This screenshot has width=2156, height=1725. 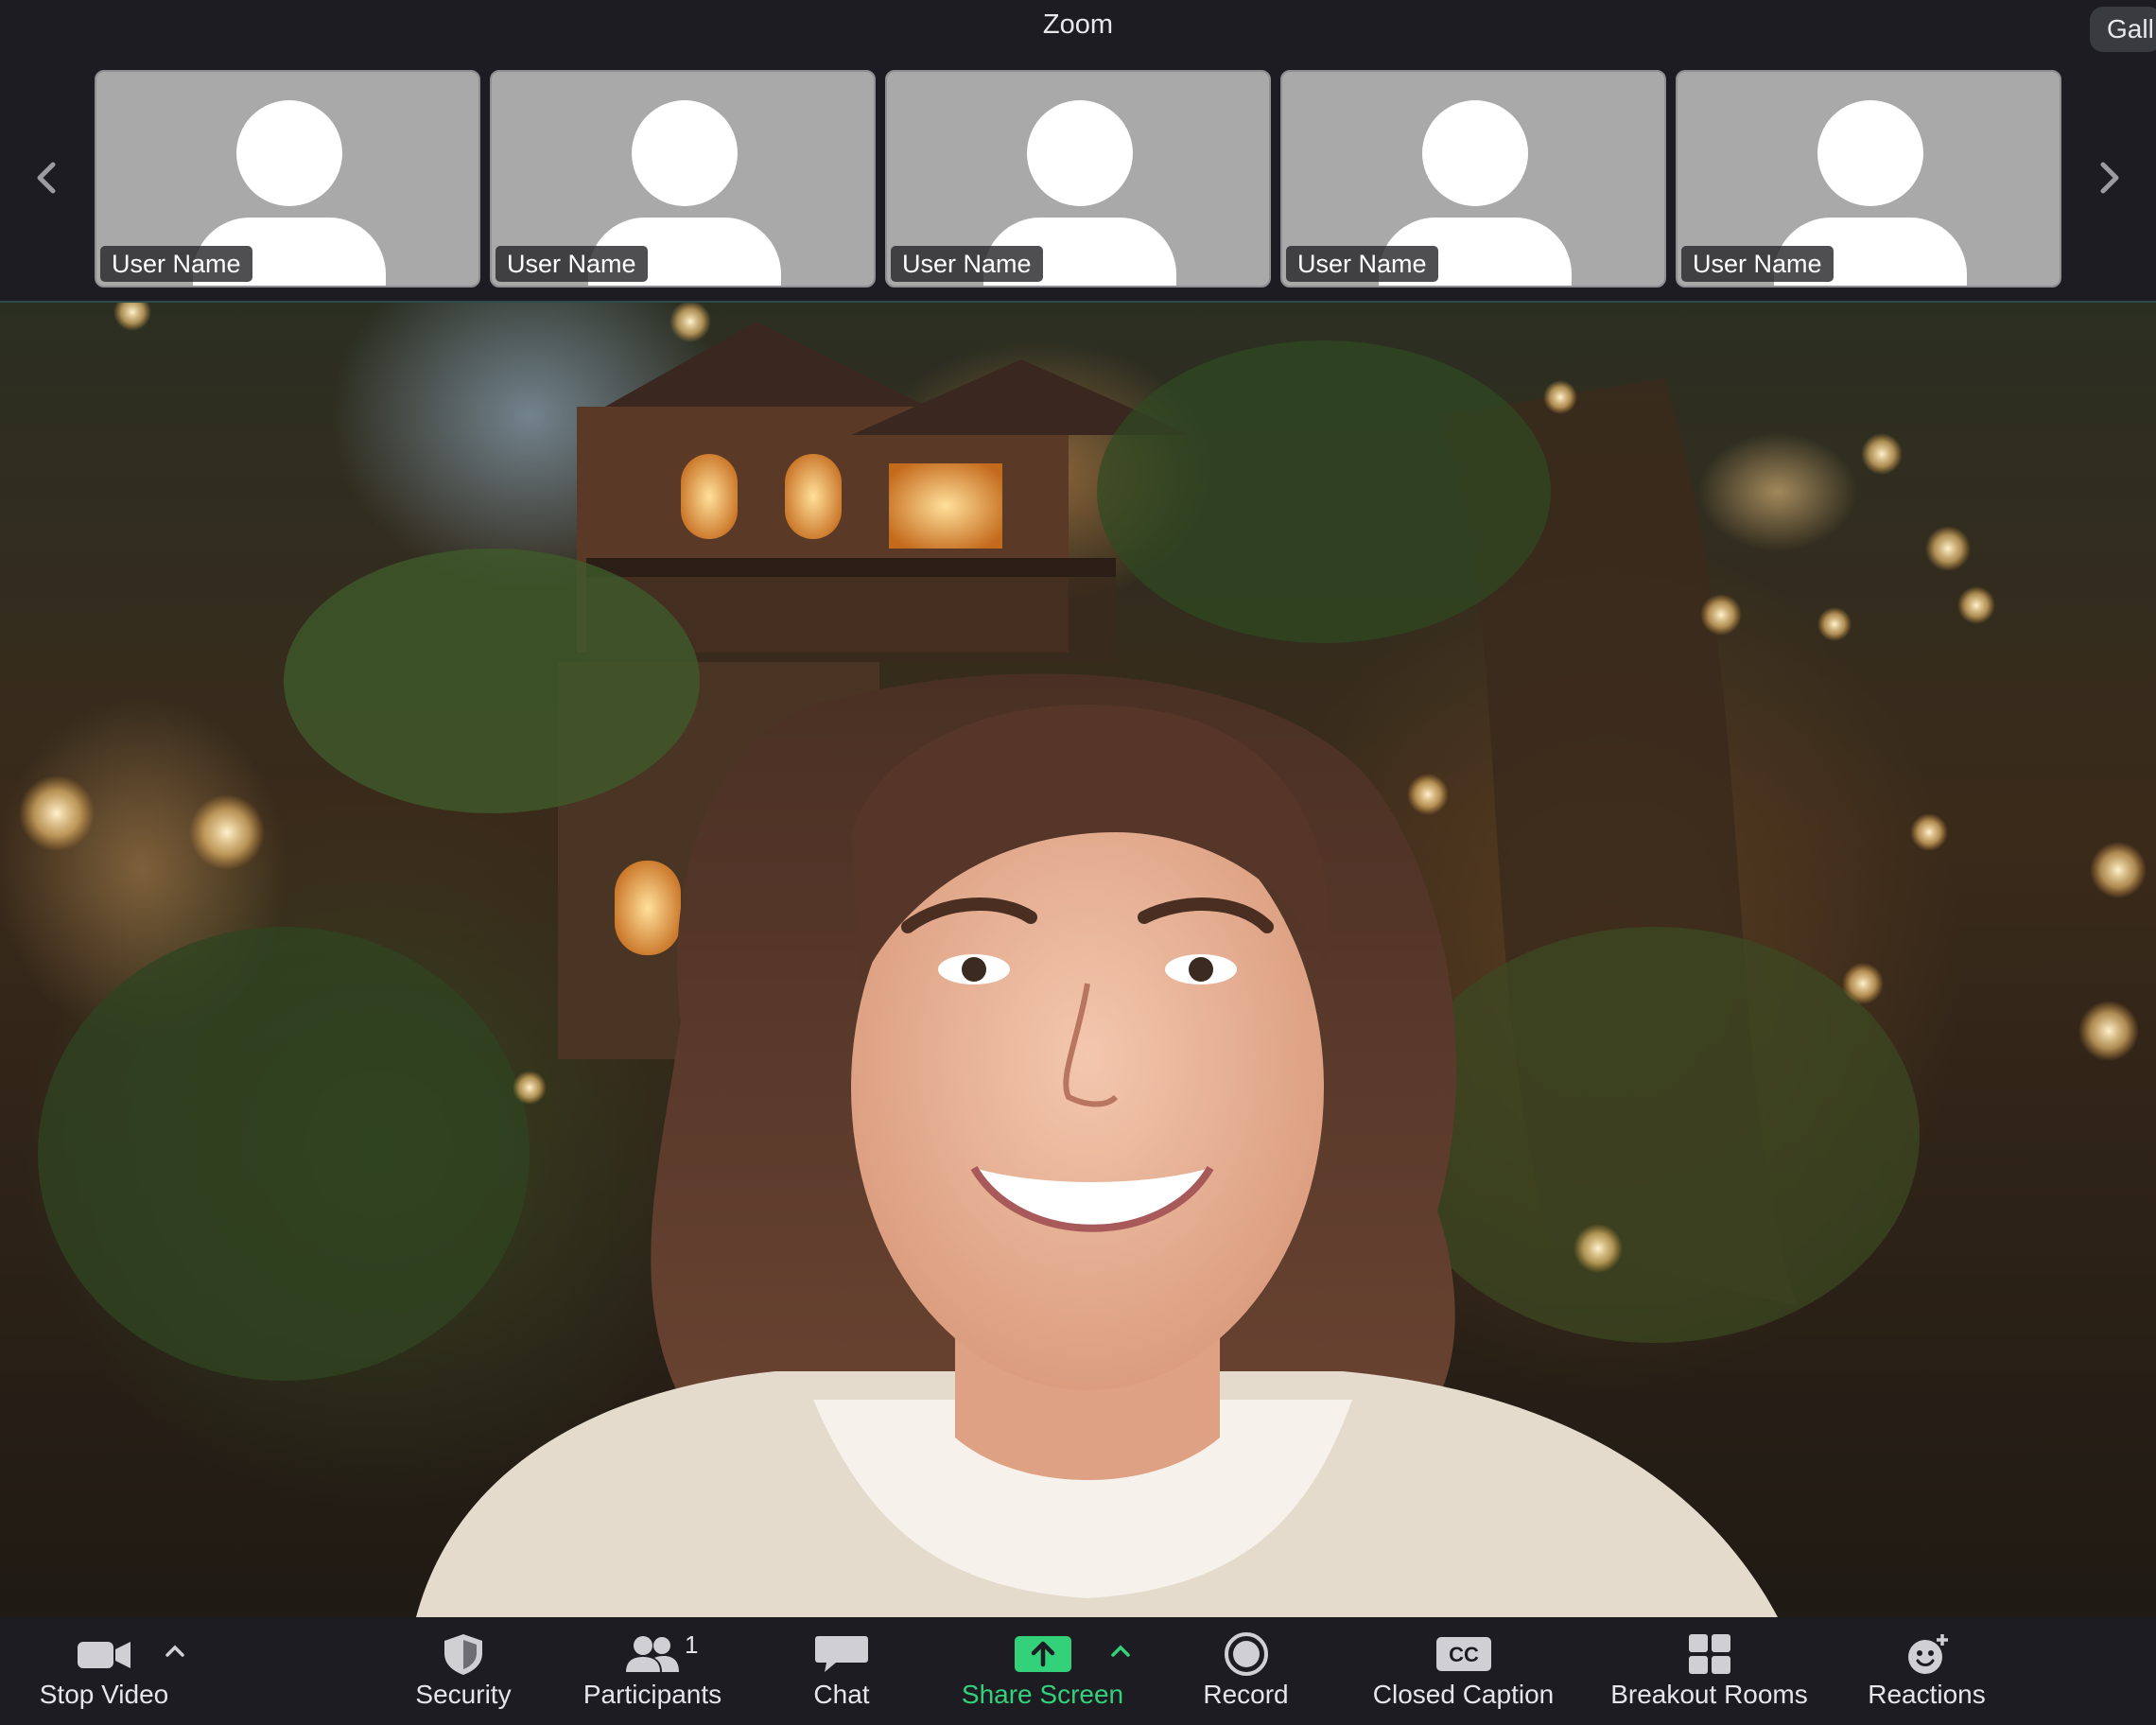 I want to click on video-camera-icon, so click(x=104, y=1654).